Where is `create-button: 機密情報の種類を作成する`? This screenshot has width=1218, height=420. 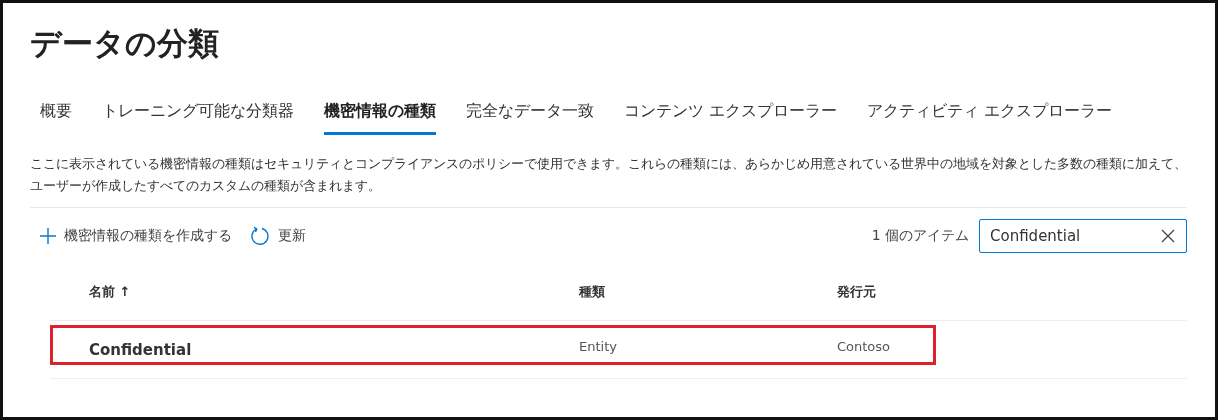 create-button: 機密情報の種類を作成する is located at coordinates (136, 236).